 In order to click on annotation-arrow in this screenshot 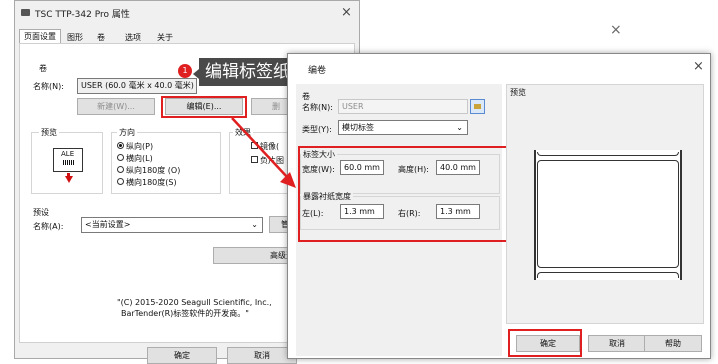, I will do `click(263, 152)`.